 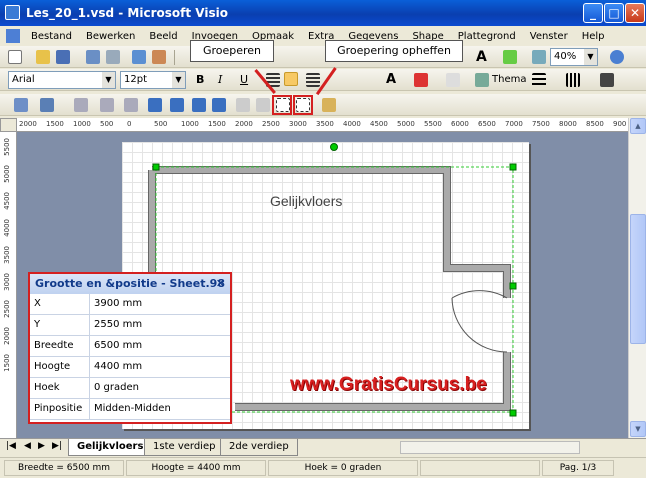 What do you see at coordinates (313, 80) in the screenshot?
I see `align-right-icon` at bounding box center [313, 80].